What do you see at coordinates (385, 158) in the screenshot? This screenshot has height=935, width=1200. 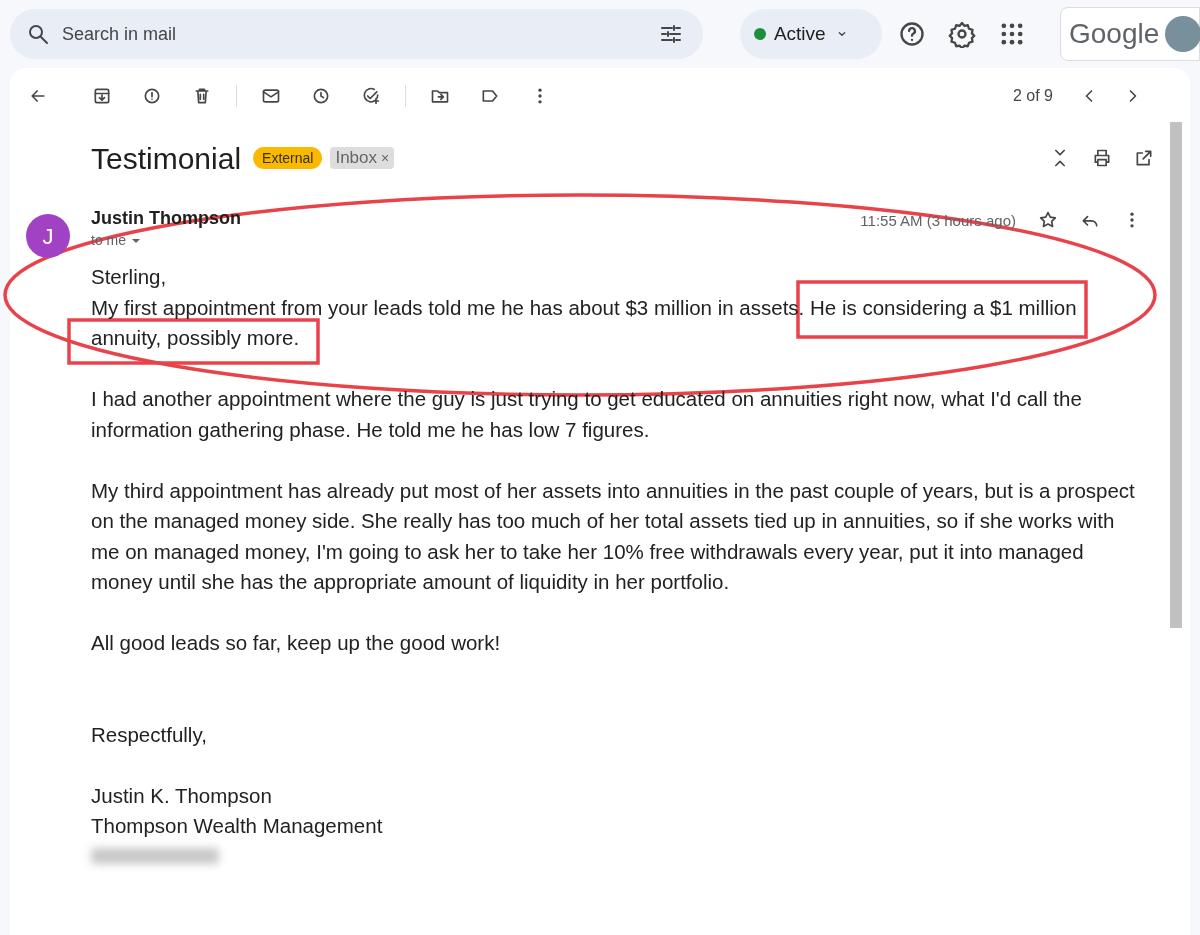 I see `remove-label-button: ×` at bounding box center [385, 158].